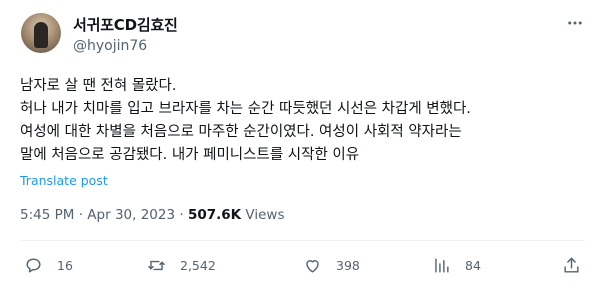 Image resolution: width=601 pixels, height=289 pixels. I want to click on avatar, so click(41, 33).